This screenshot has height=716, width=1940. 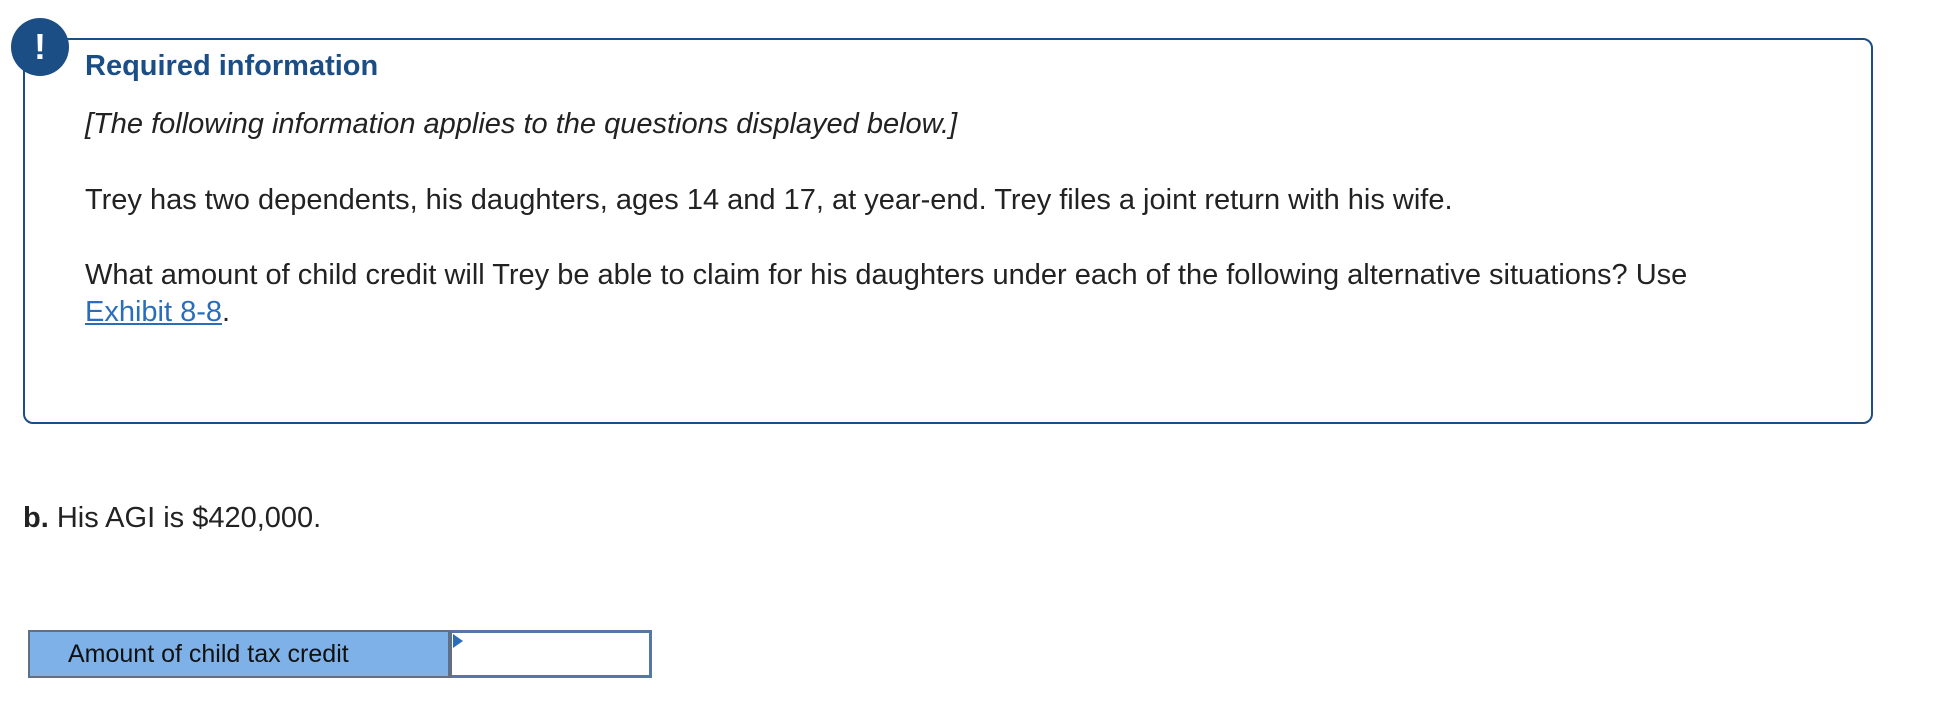 I want to click on question-b: b. His AGI is $420,000., so click(x=172, y=518).